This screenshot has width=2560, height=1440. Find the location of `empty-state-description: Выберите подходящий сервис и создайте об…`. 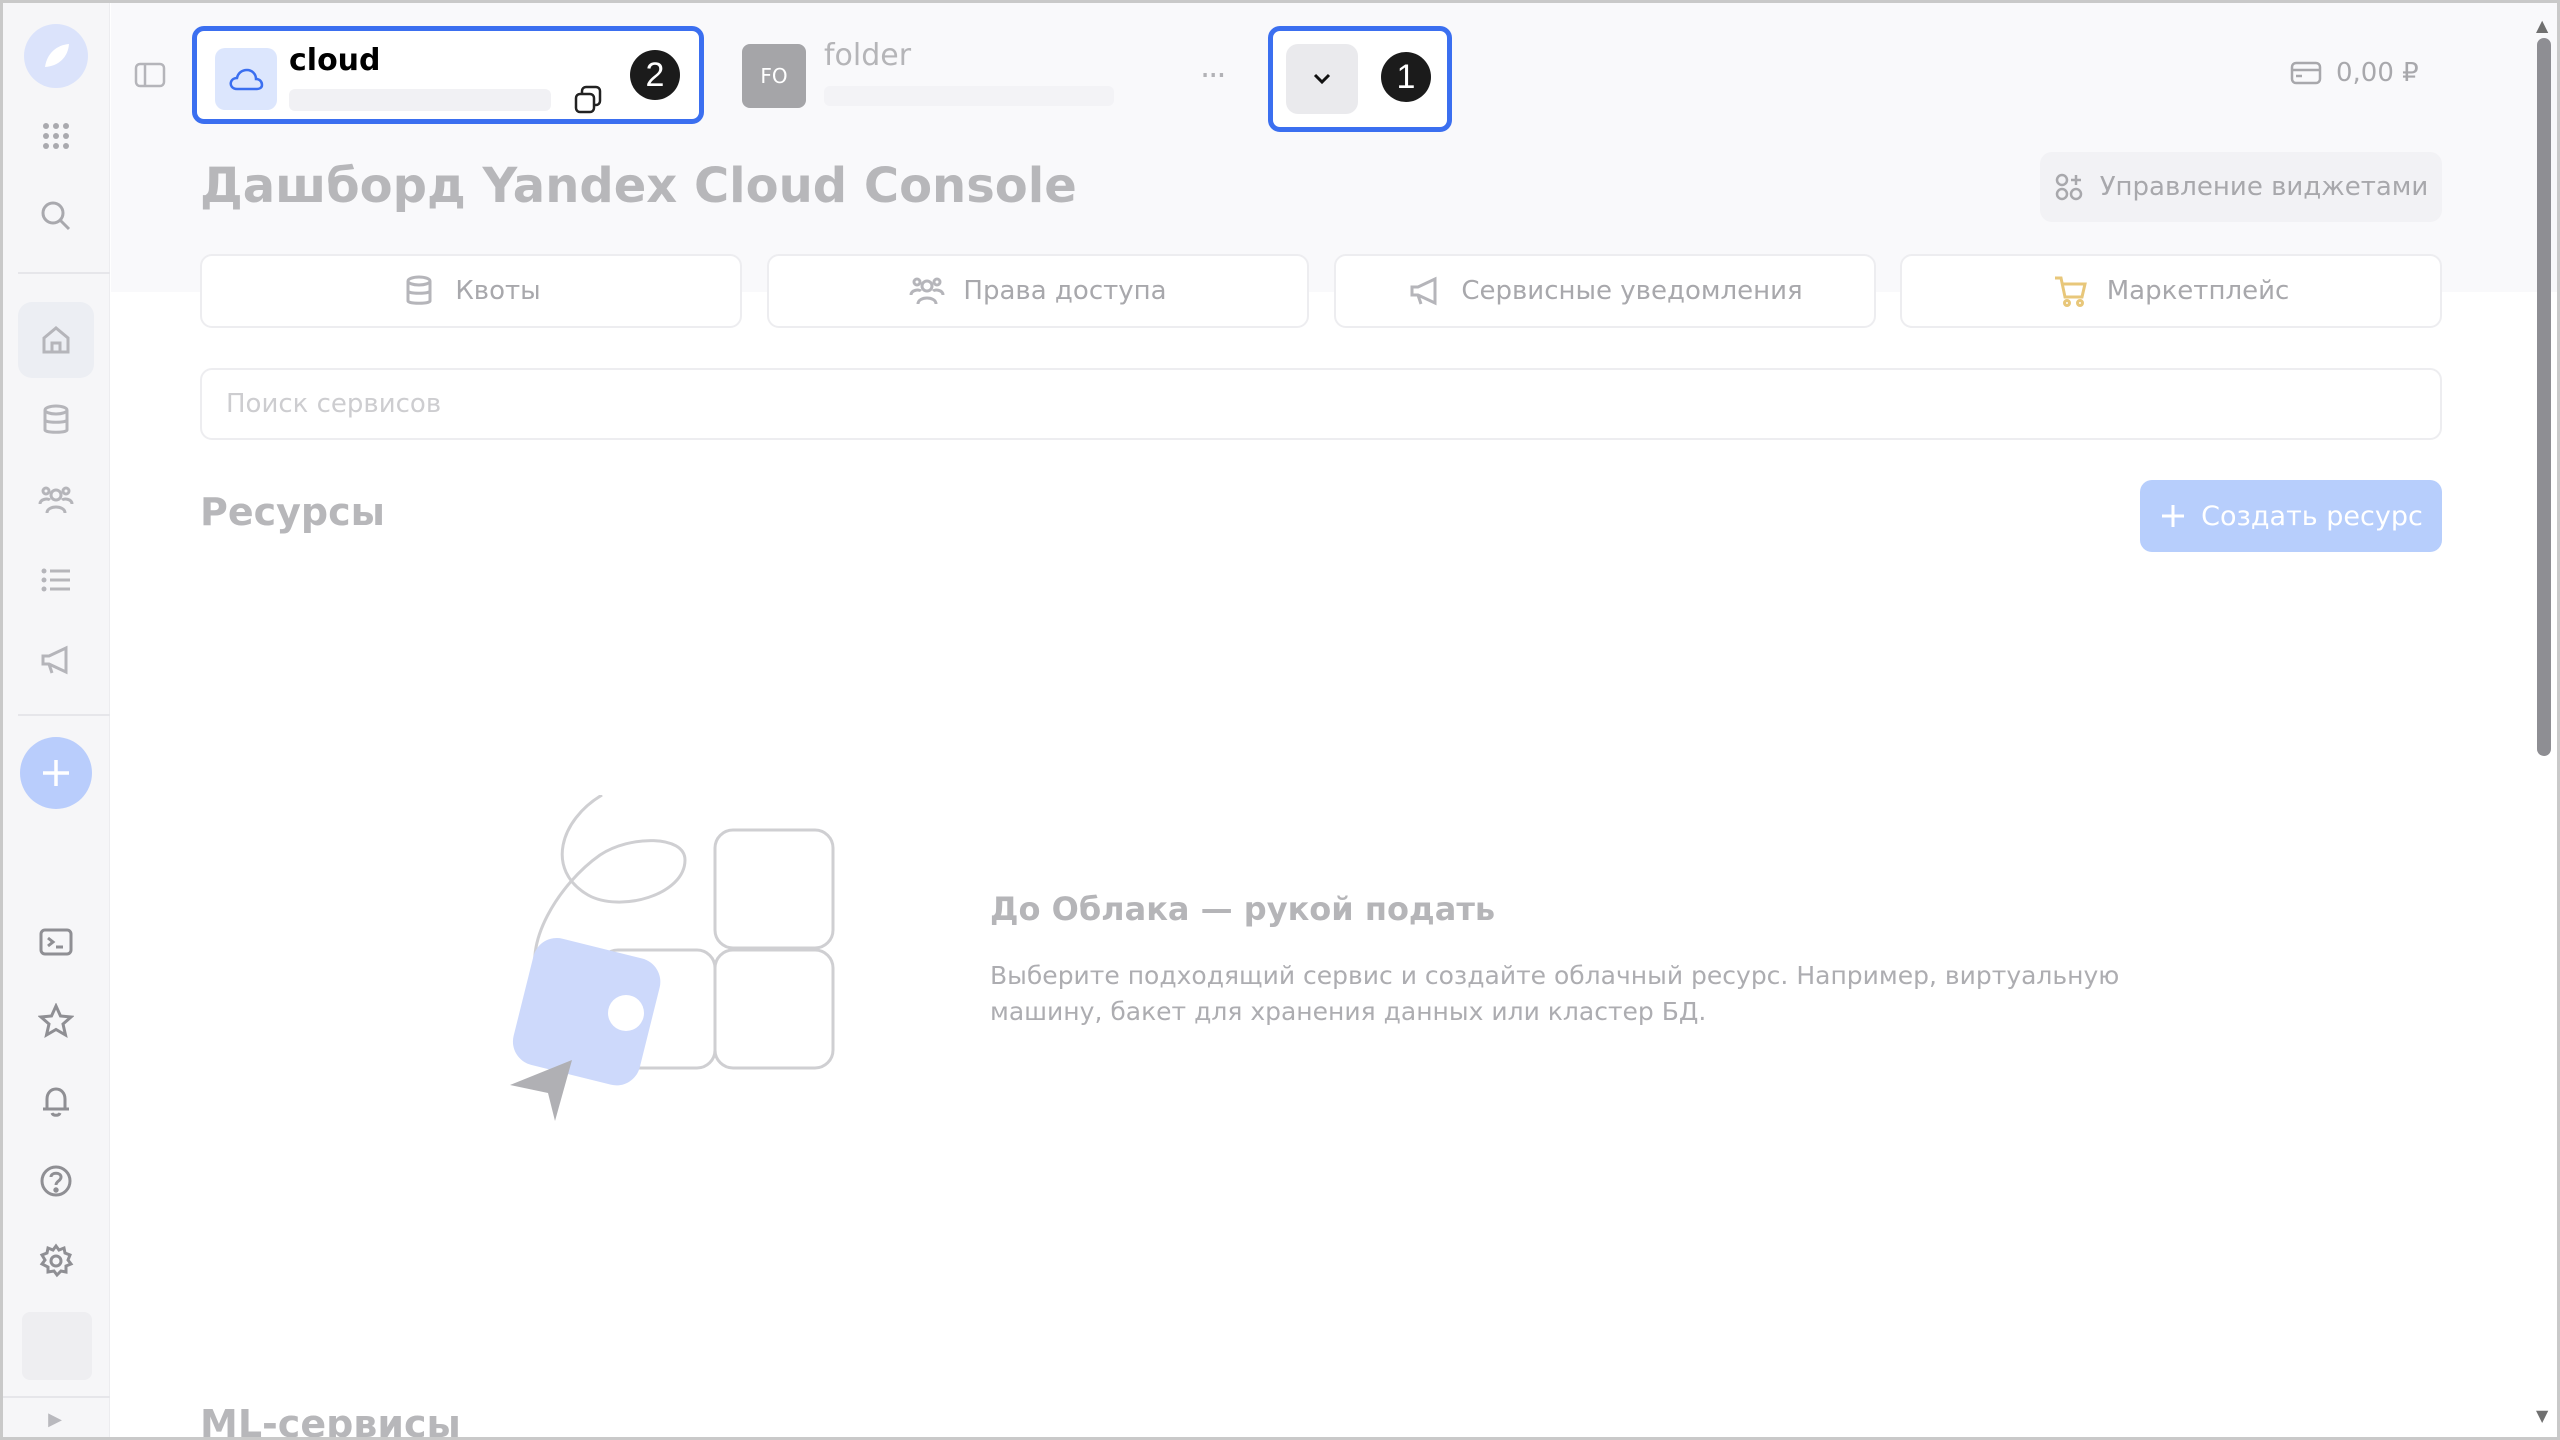

empty-state-description: Выберите подходящий сервис и создайте об… is located at coordinates (1555, 993).